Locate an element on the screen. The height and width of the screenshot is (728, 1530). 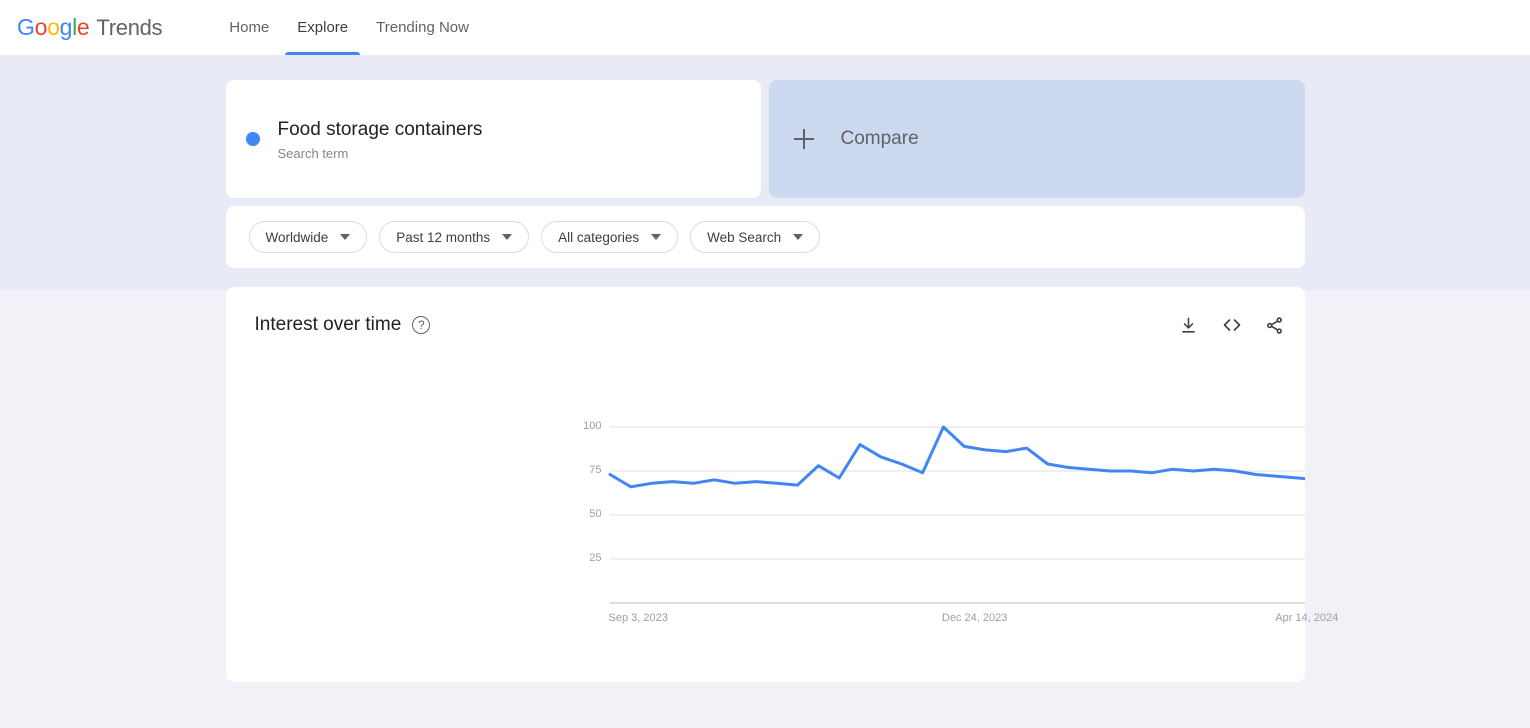
filter-location: Worldwide is located at coordinates (308, 237).